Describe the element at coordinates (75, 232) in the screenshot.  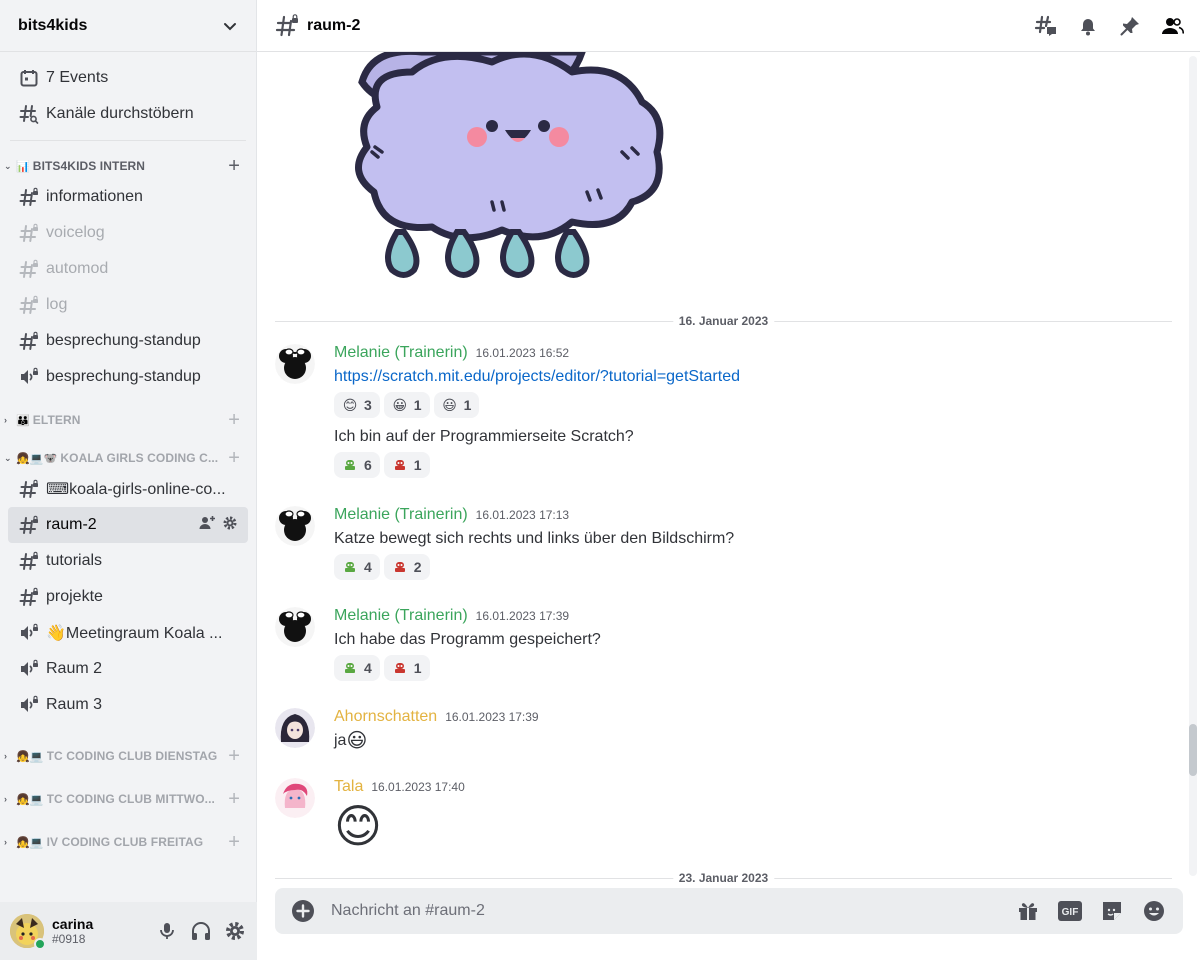
I see `channel-name: voicelog` at that location.